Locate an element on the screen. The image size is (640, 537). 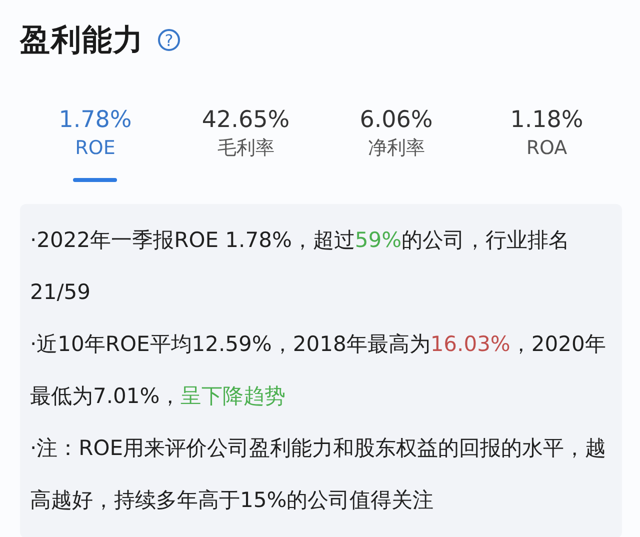
metric-tab: 42.65% 毛利率 is located at coordinates (245, 146).